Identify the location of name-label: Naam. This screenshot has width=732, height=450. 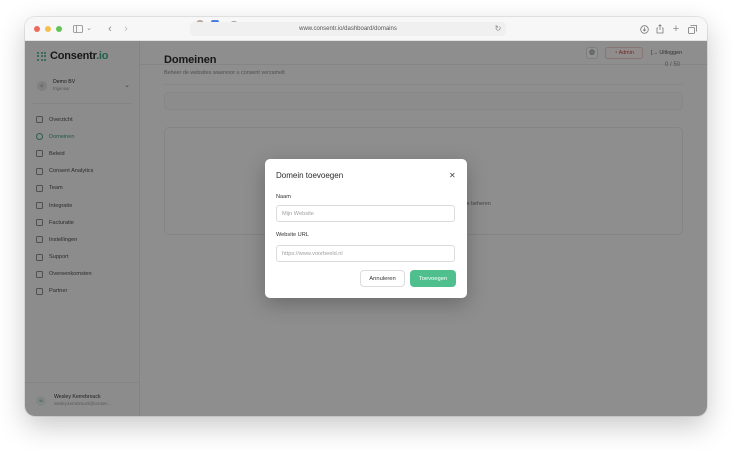
(283, 197).